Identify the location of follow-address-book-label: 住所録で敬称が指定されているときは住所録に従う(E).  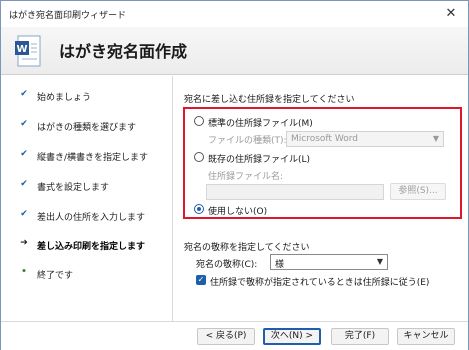
(319, 281).